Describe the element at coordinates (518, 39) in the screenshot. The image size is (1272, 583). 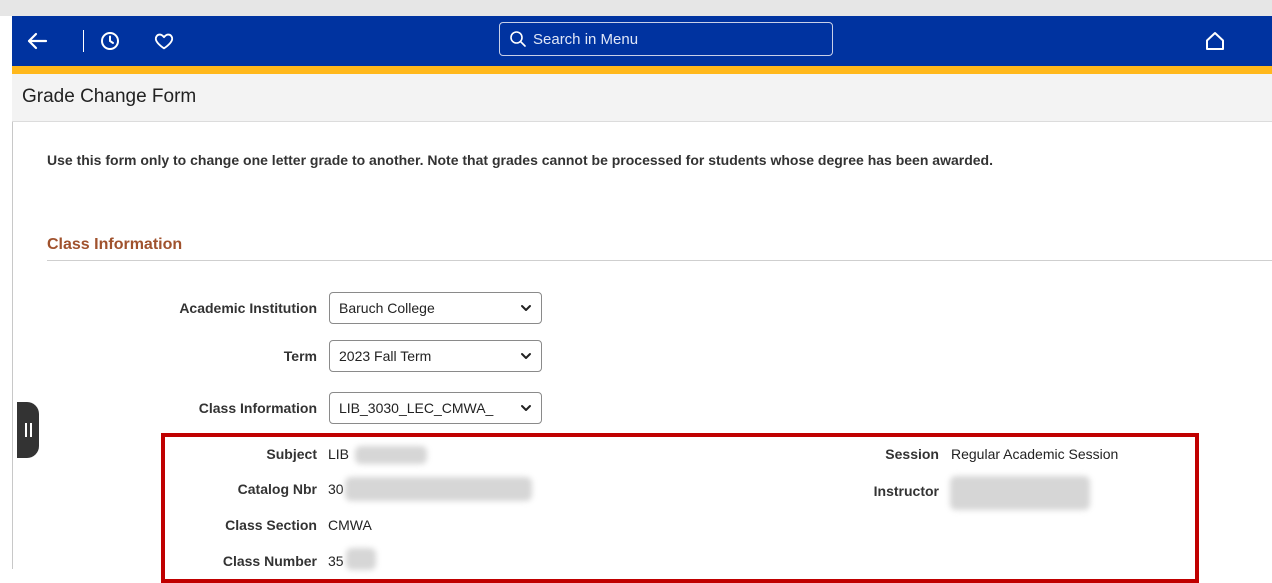
I see `search-icon` at that location.